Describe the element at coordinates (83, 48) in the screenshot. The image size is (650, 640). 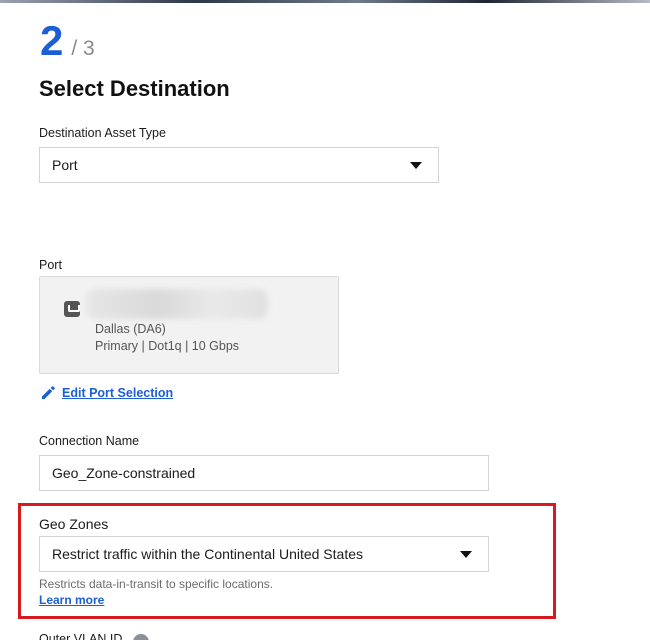
I see `step-total: / 3` at that location.